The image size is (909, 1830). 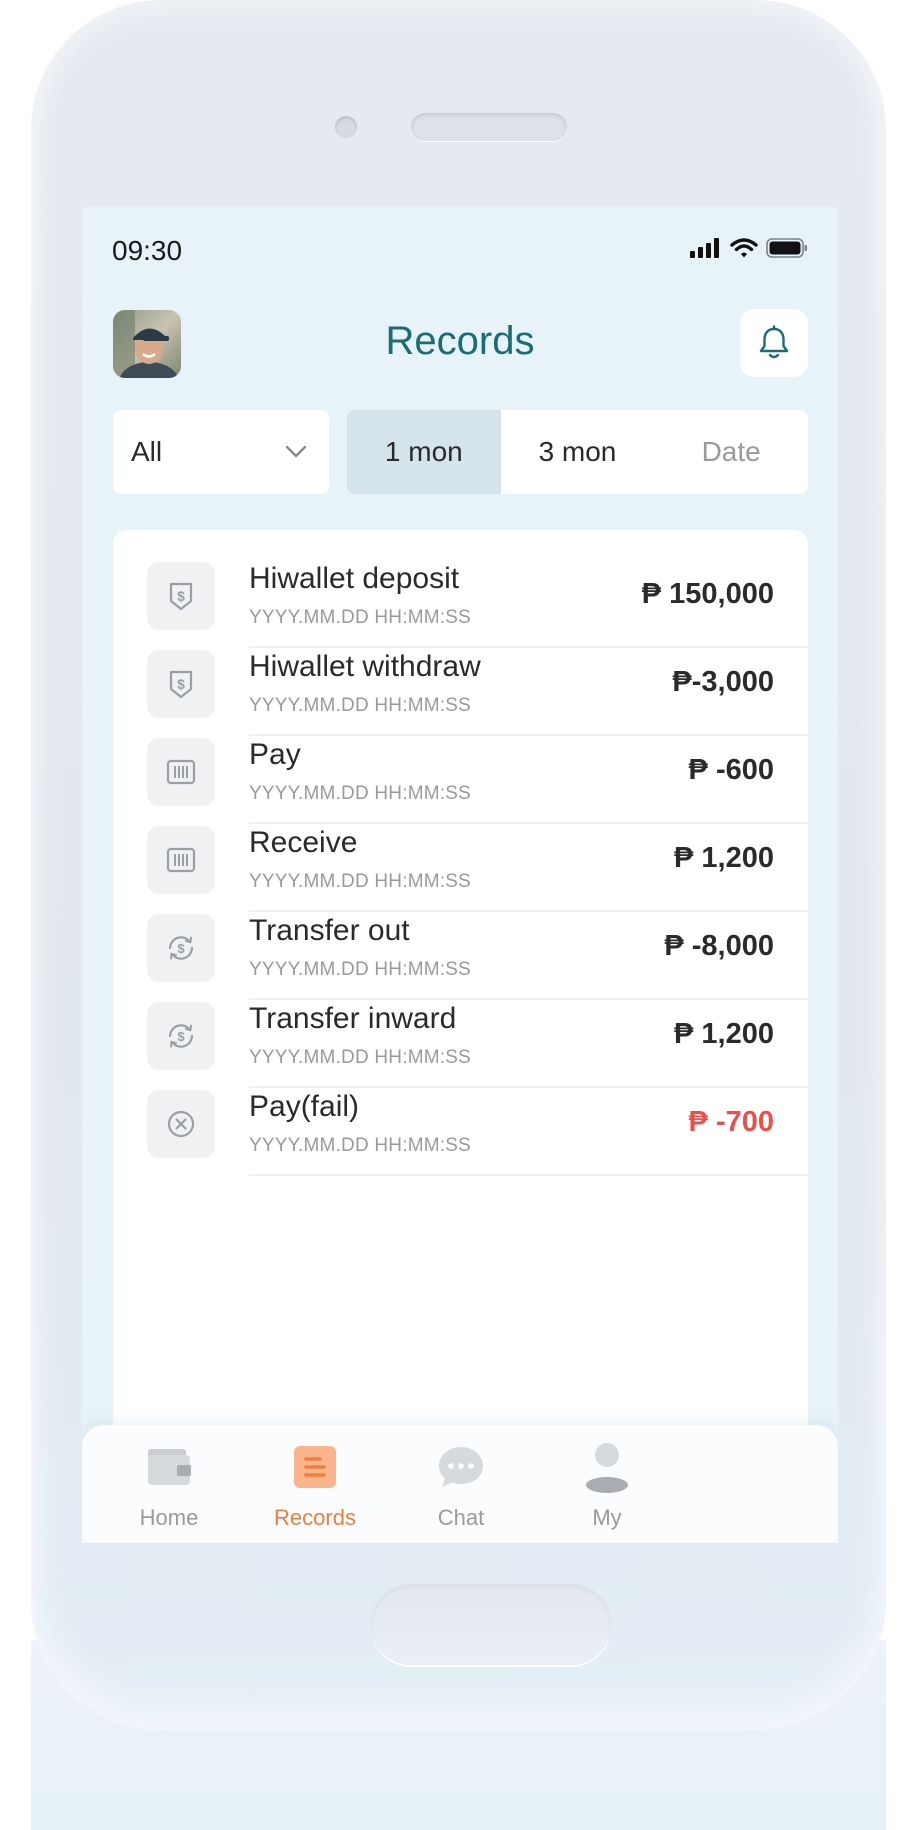 I want to click on tab-home: Home, so click(x=169, y=1484).